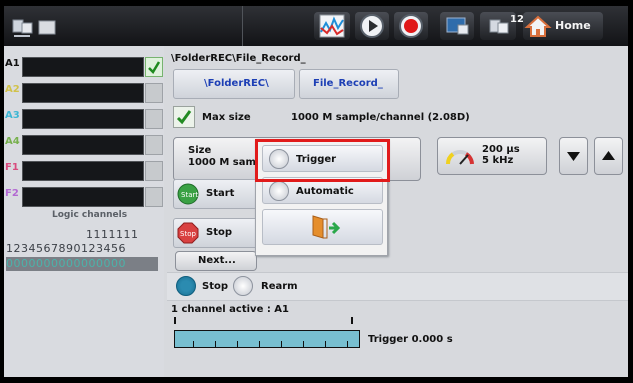  What do you see at coordinates (48, 27) in the screenshot?
I see `window-icon` at bounding box center [48, 27].